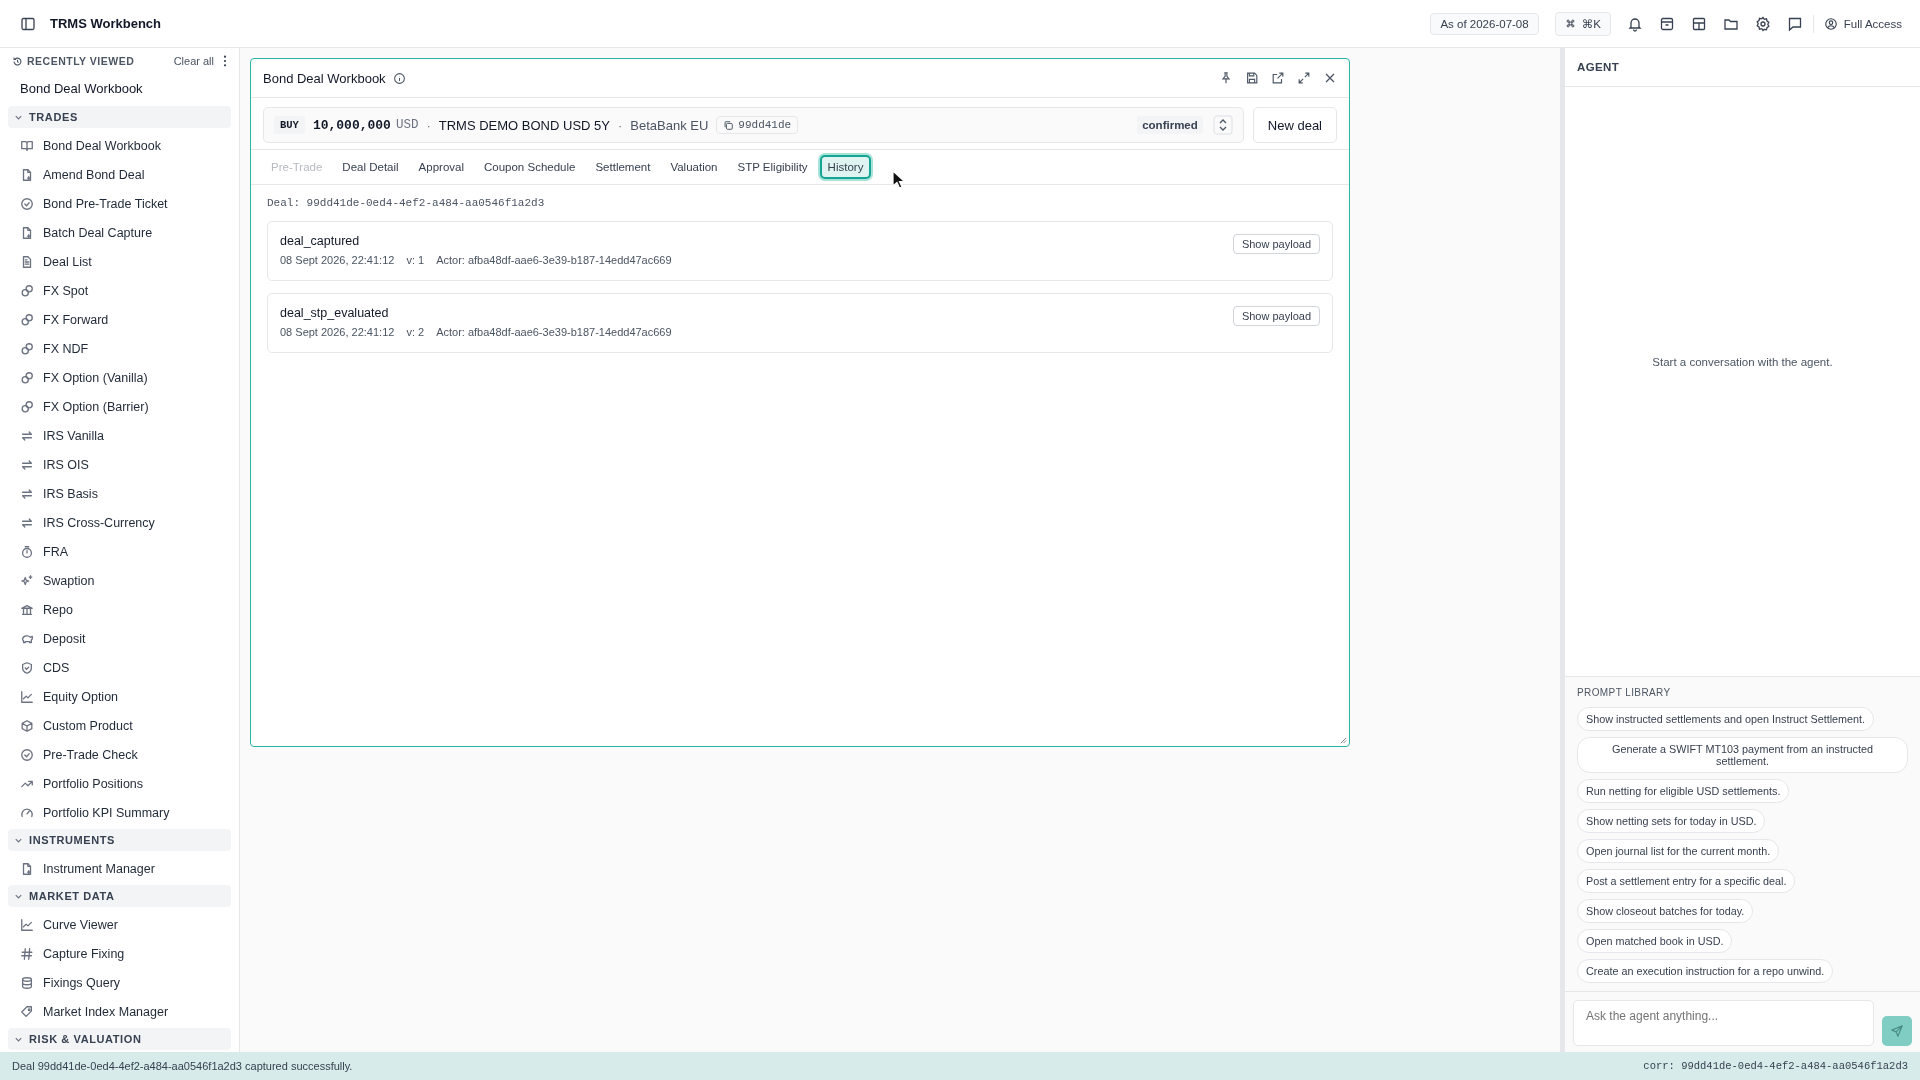  What do you see at coordinates (694, 167) in the screenshot?
I see `tab: Valuation` at bounding box center [694, 167].